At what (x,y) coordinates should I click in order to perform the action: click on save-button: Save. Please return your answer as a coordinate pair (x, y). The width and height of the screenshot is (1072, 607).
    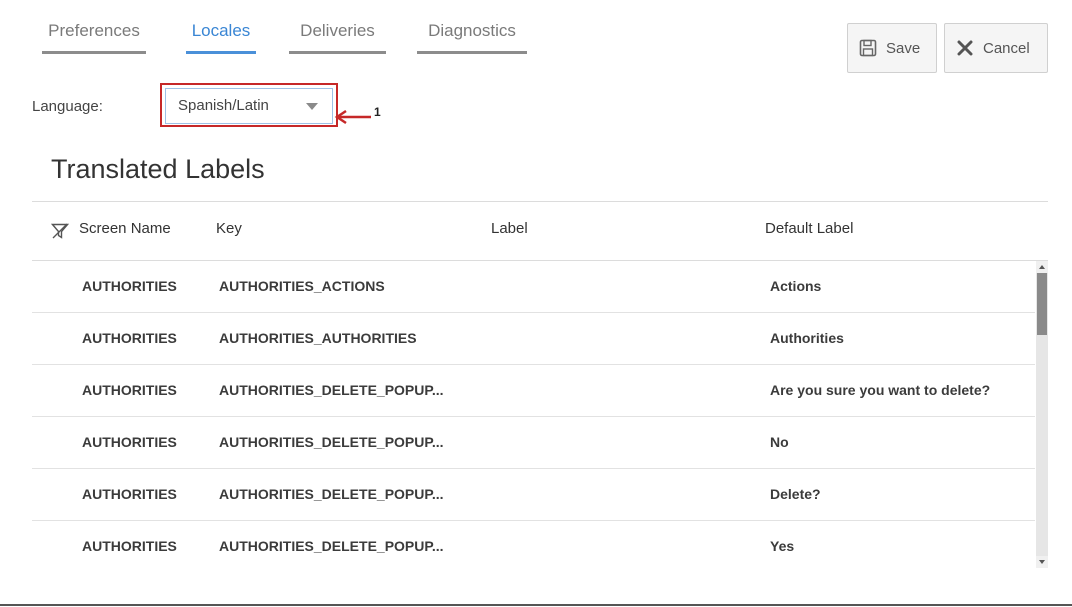
    Looking at the image, I should click on (892, 48).